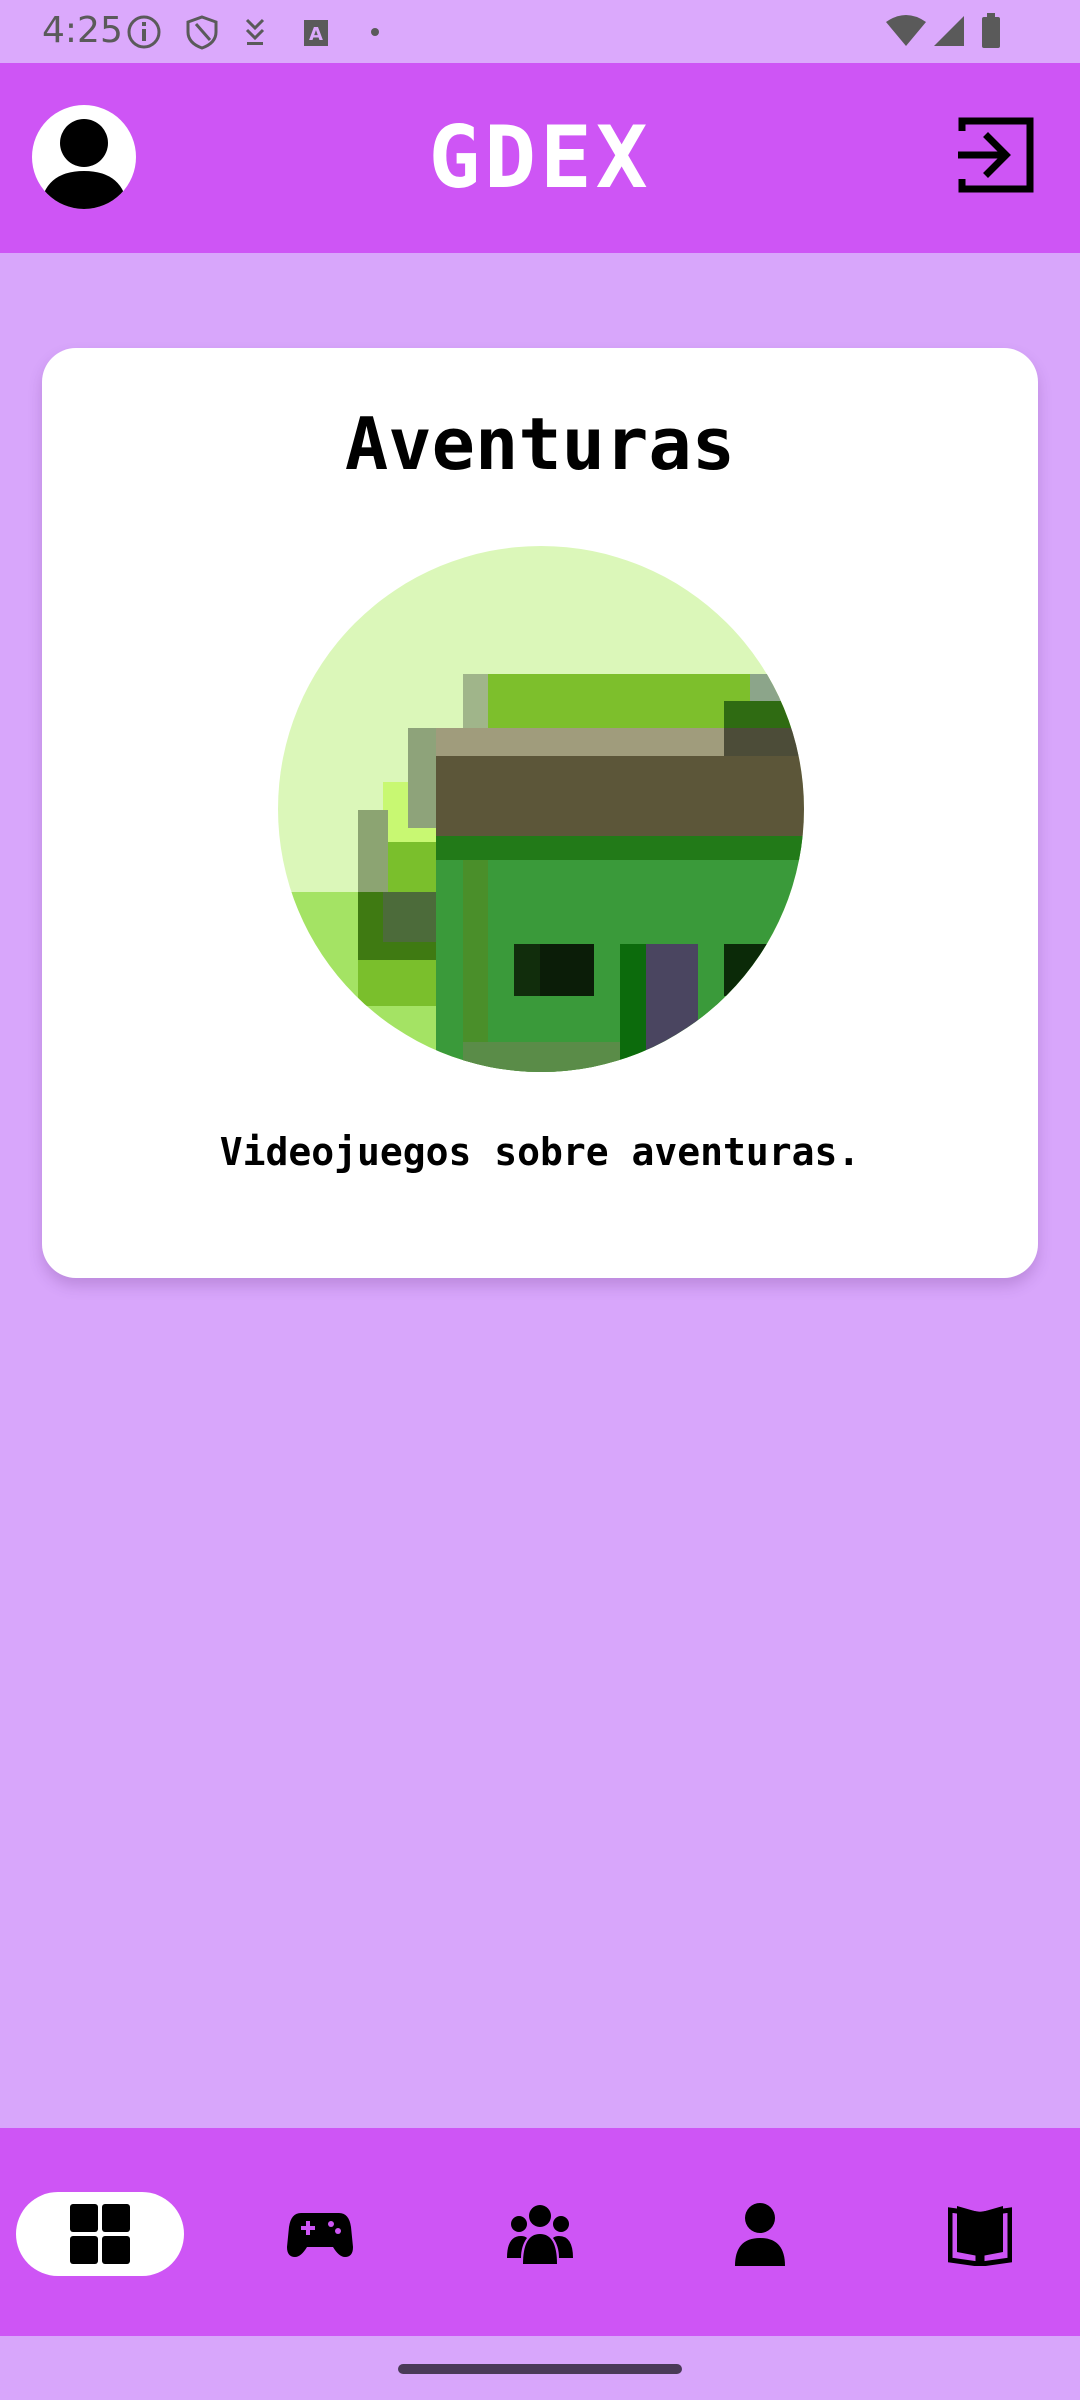 The image size is (1080, 2400). I want to click on nav-item-profile, so click(760, 2234).